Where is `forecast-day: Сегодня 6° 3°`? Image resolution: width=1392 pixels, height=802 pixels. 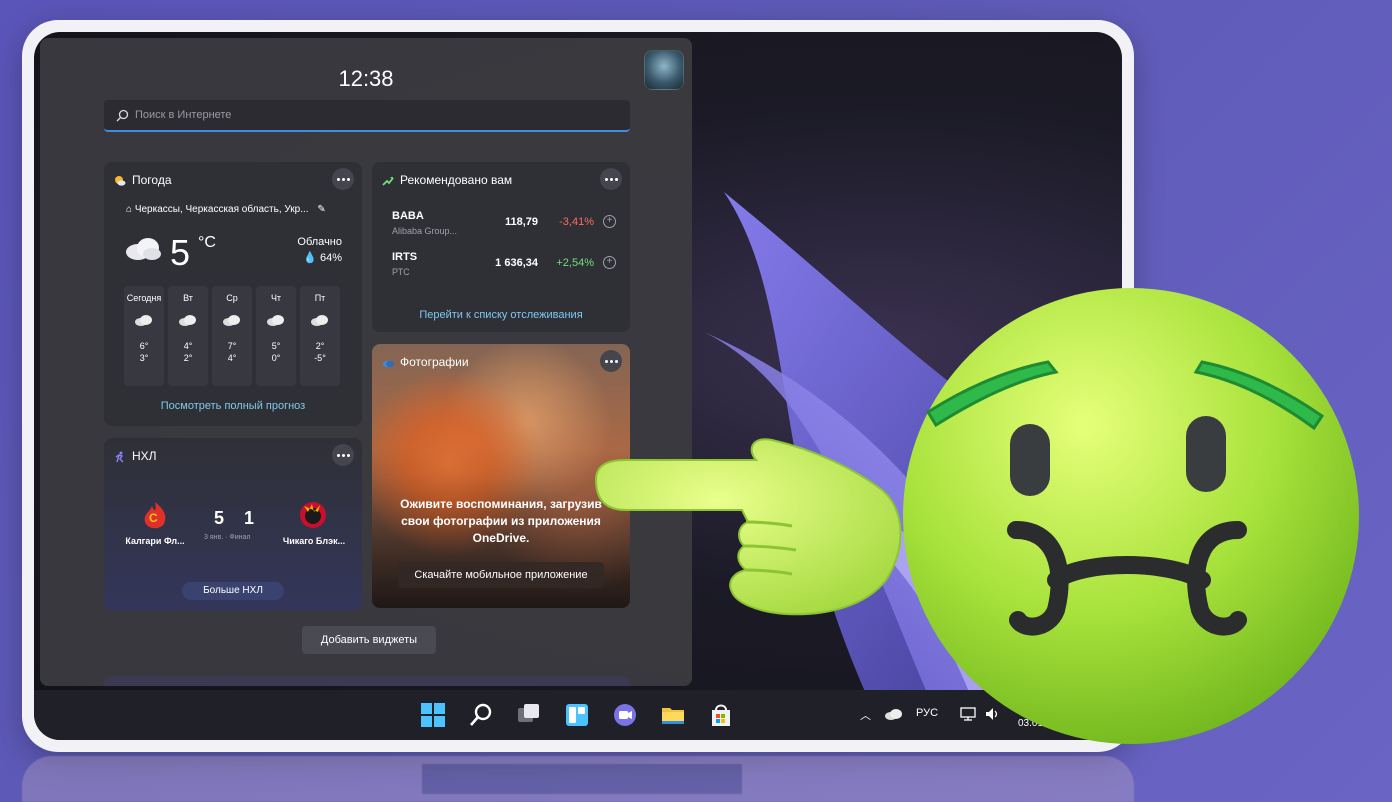
forecast-day: Сегодня 6° 3° is located at coordinates (144, 336).